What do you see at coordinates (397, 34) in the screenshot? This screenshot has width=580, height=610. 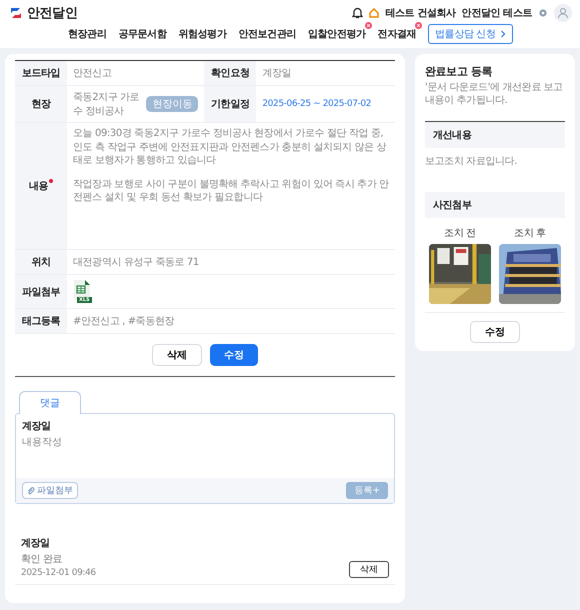 I see `nav-item: 전자결재` at bounding box center [397, 34].